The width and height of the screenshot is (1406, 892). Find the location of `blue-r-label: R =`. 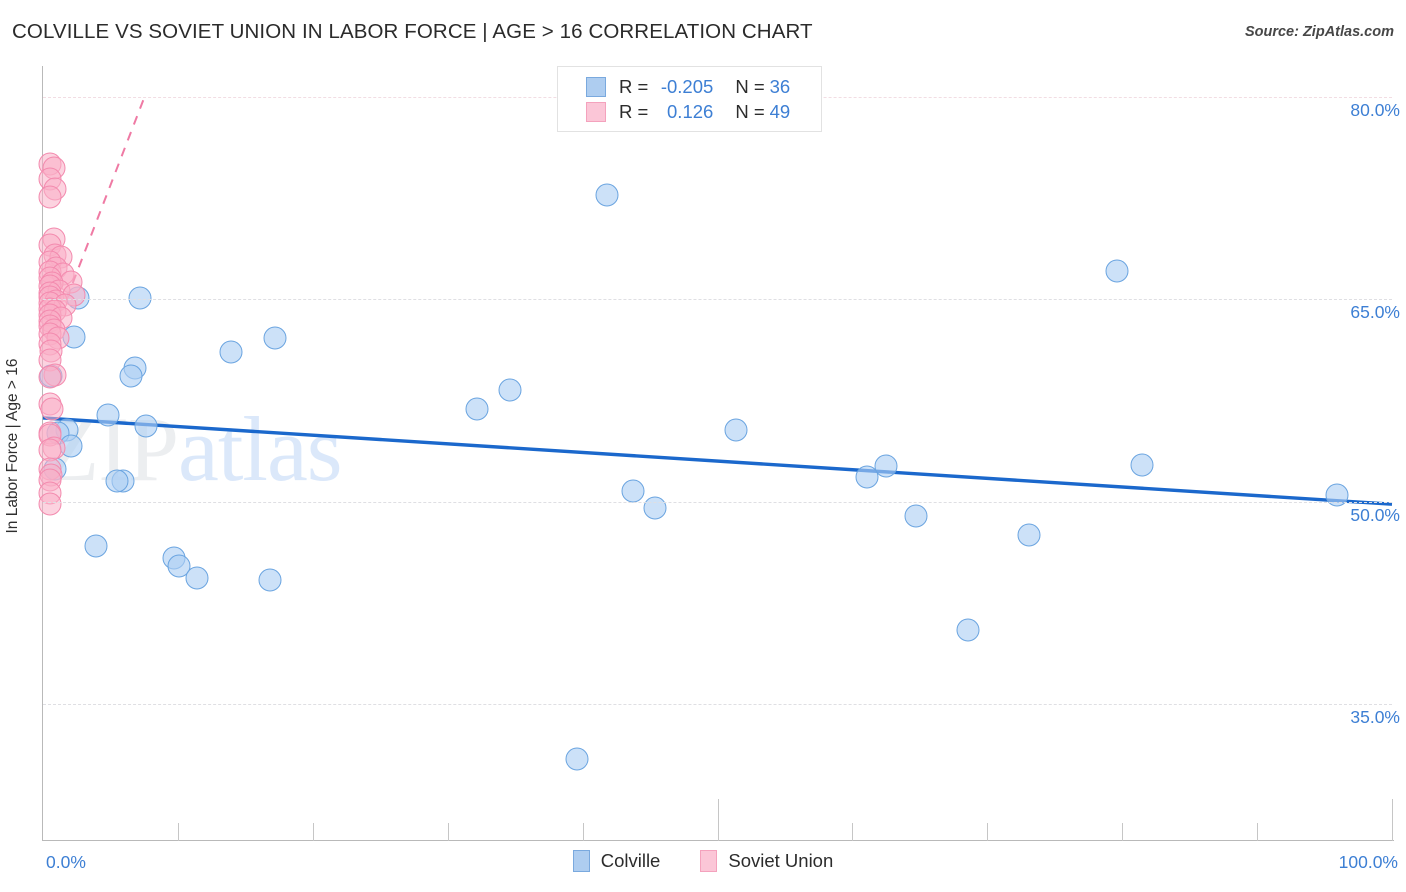

blue-r-label: R = is located at coordinates (634, 86).